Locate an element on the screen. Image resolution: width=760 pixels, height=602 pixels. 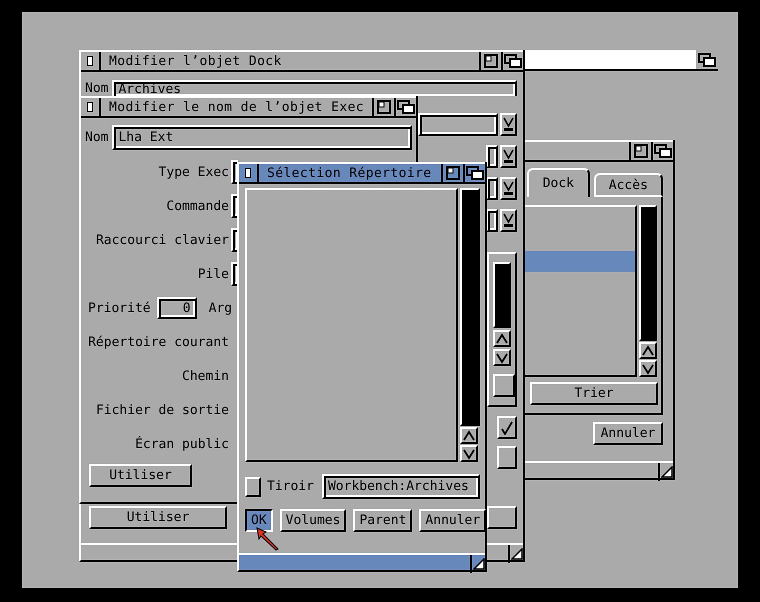
field-label: Chemin is located at coordinates (205, 376).